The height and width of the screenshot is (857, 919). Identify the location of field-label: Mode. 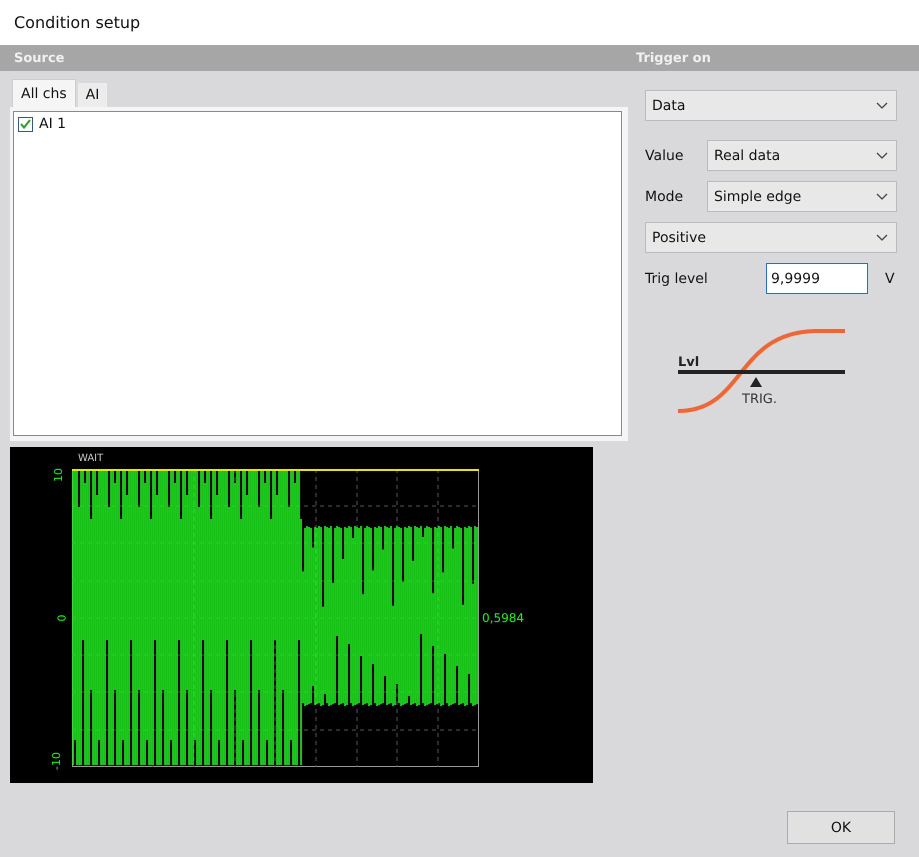
(664, 196).